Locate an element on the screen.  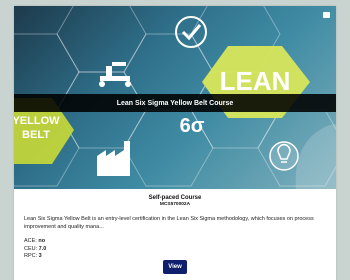
bookmark-icon is located at coordinates (326, 15).